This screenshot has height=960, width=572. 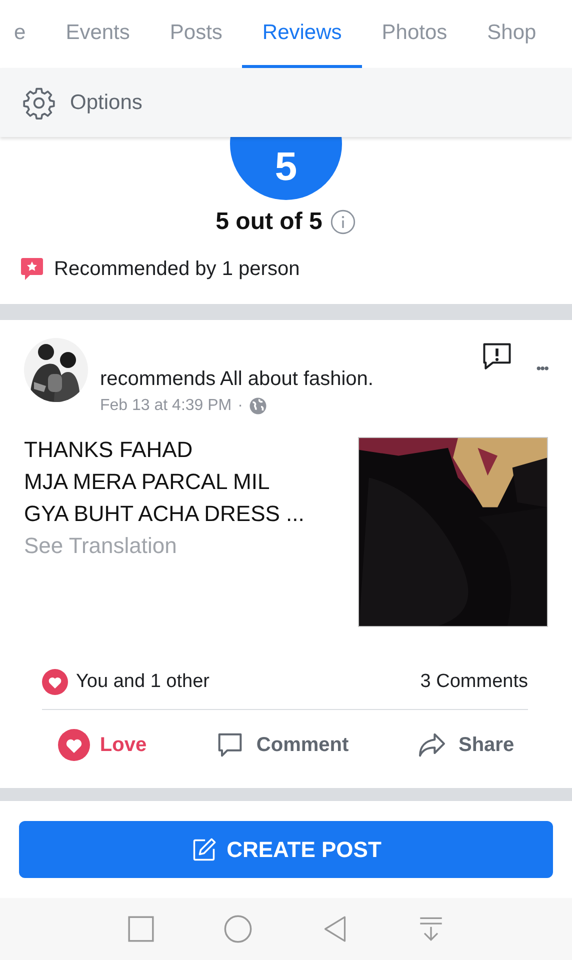 I want to click on create-post-button: CREATE POST, so click(x=286, y=849).